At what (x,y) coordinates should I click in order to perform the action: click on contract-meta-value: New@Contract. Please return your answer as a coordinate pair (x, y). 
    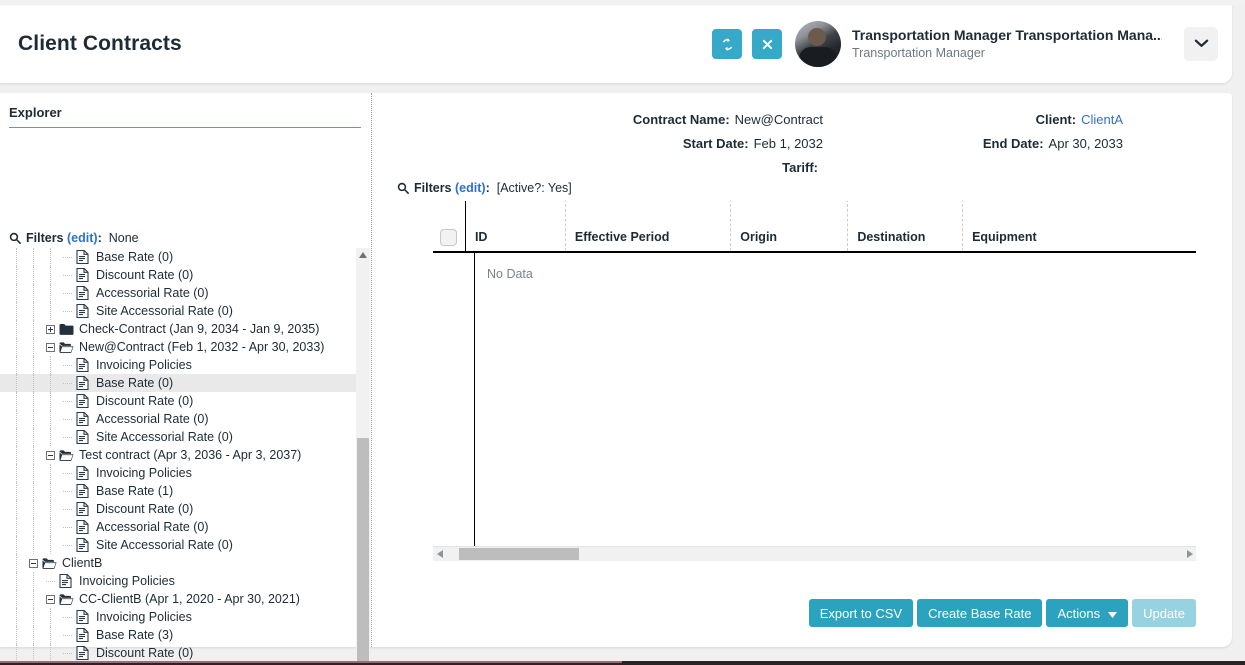
    Looking at the image, I should click on (778, 119).